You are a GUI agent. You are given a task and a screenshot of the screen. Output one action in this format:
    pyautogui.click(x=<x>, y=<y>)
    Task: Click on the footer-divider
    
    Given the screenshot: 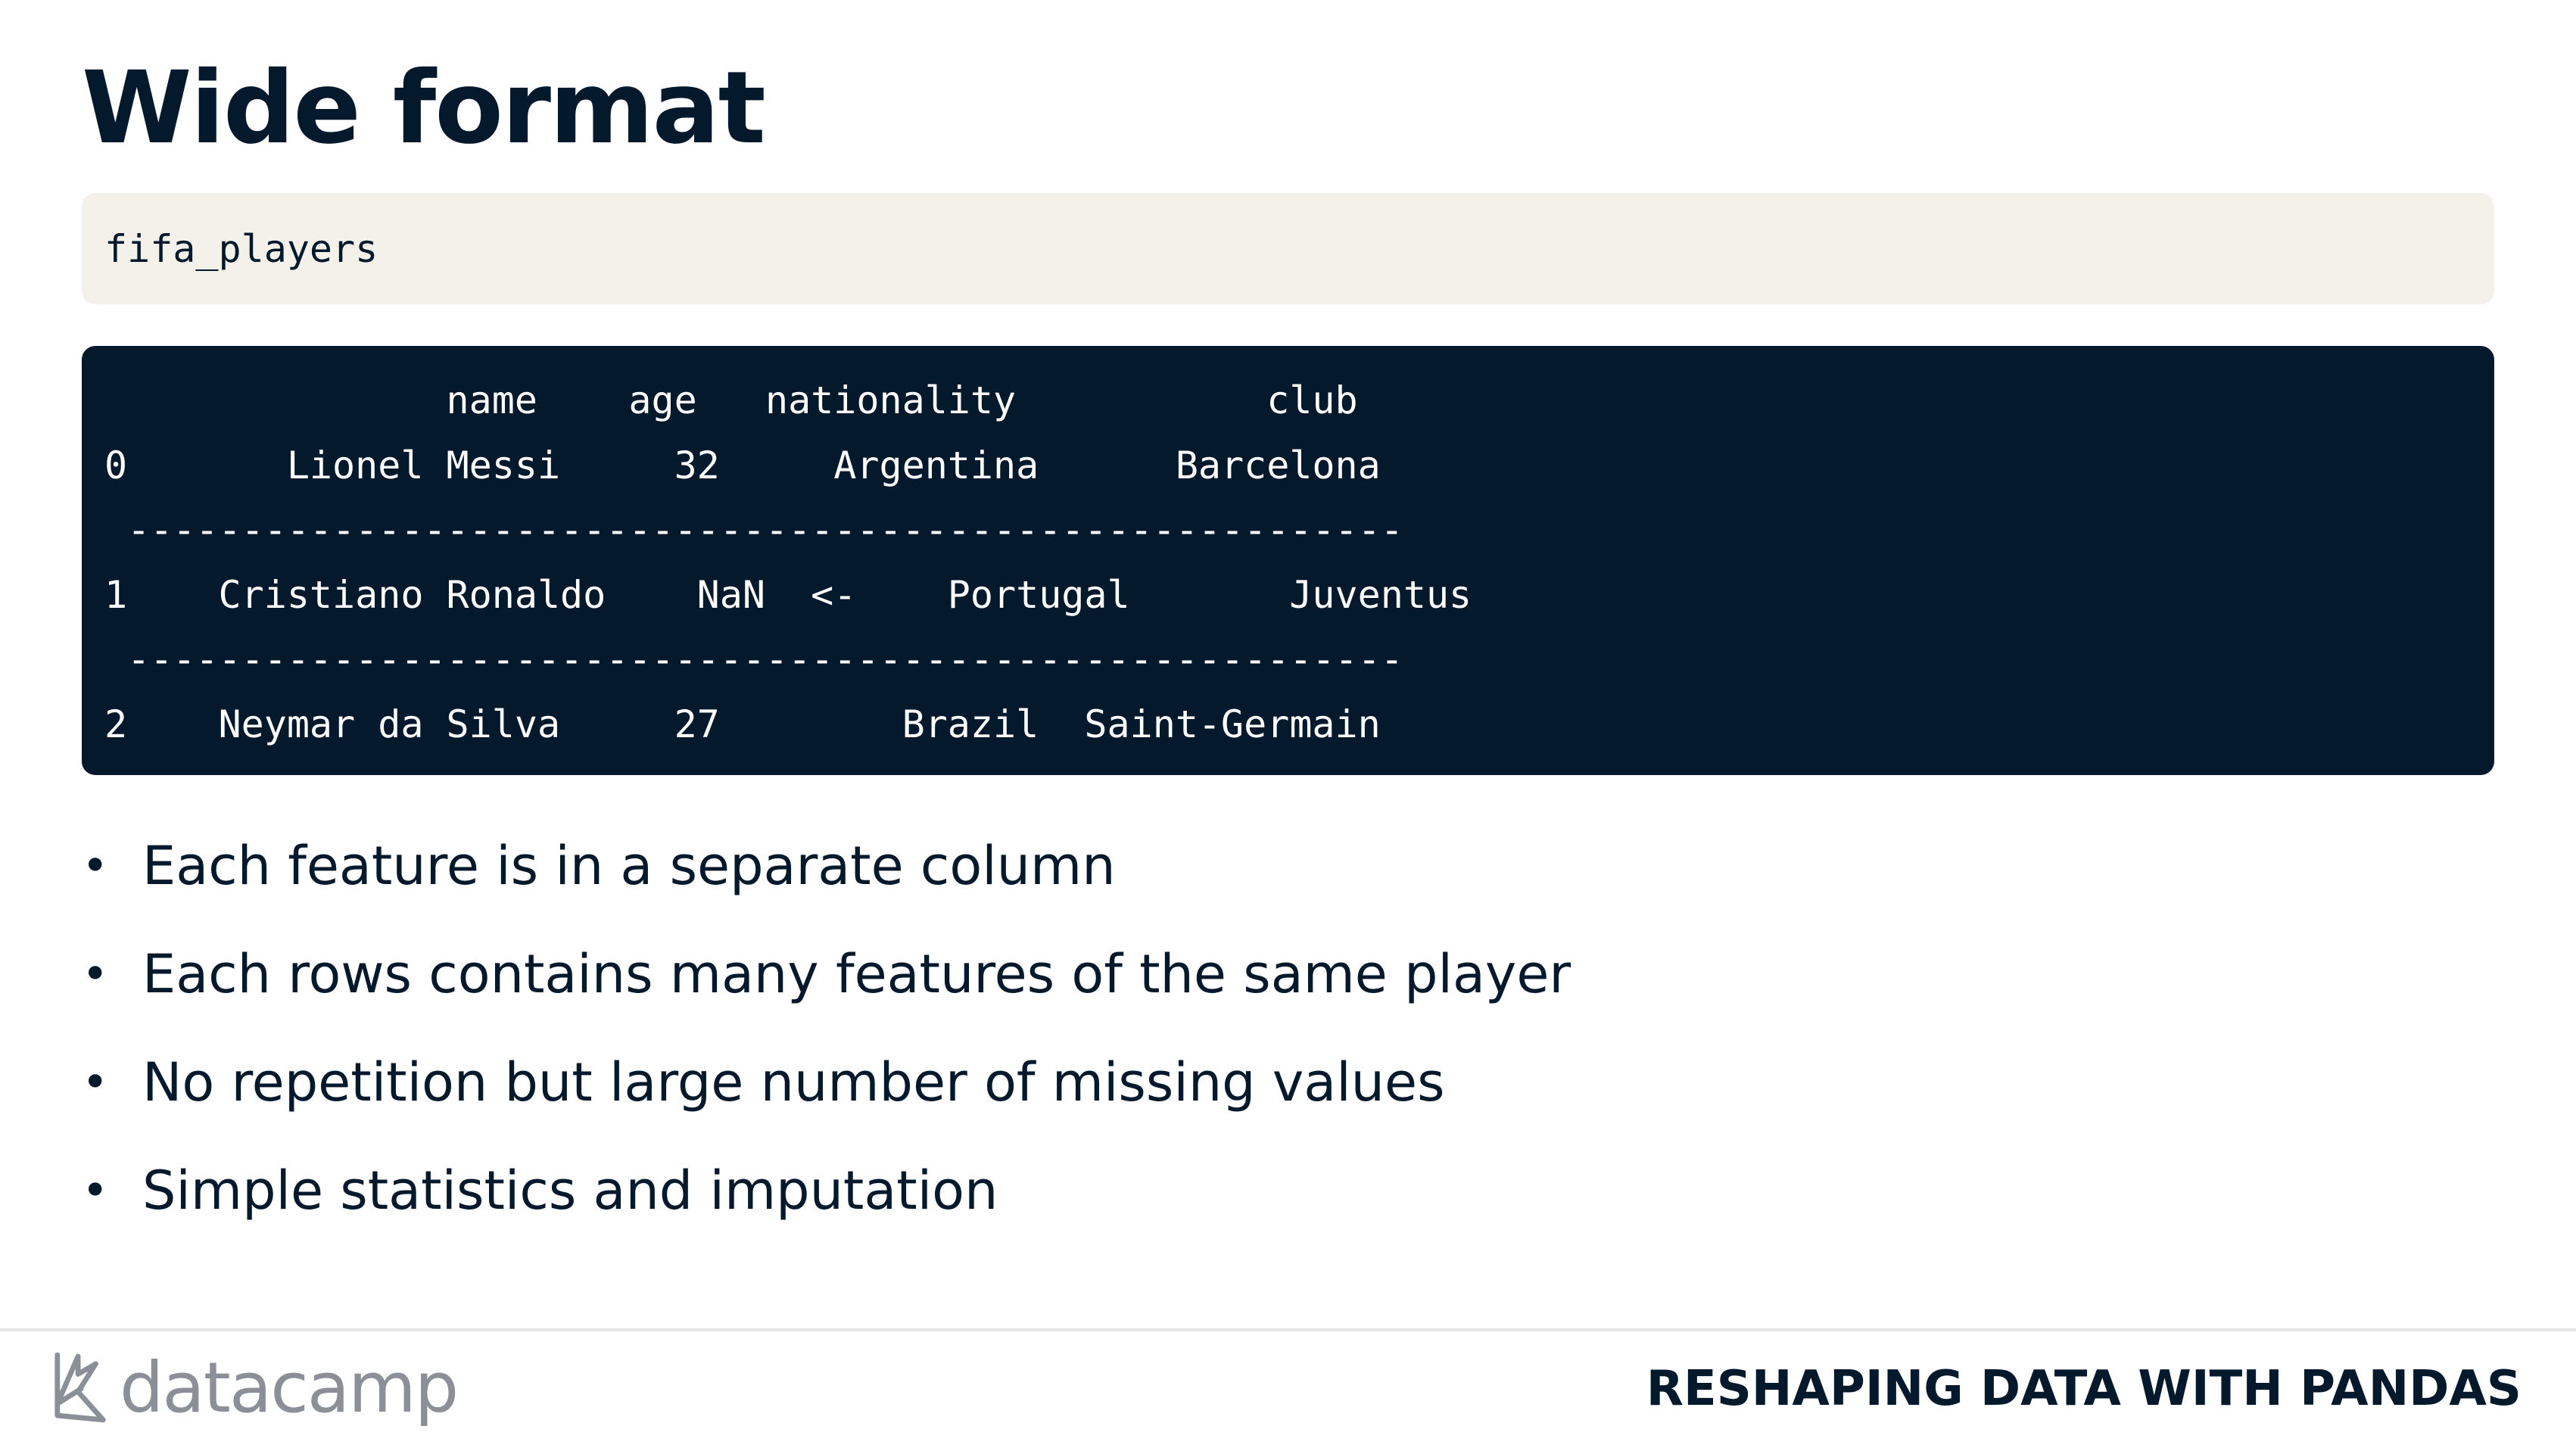 What is the action you would take?
    pyautogui.click(x=1288, y=1329)
    